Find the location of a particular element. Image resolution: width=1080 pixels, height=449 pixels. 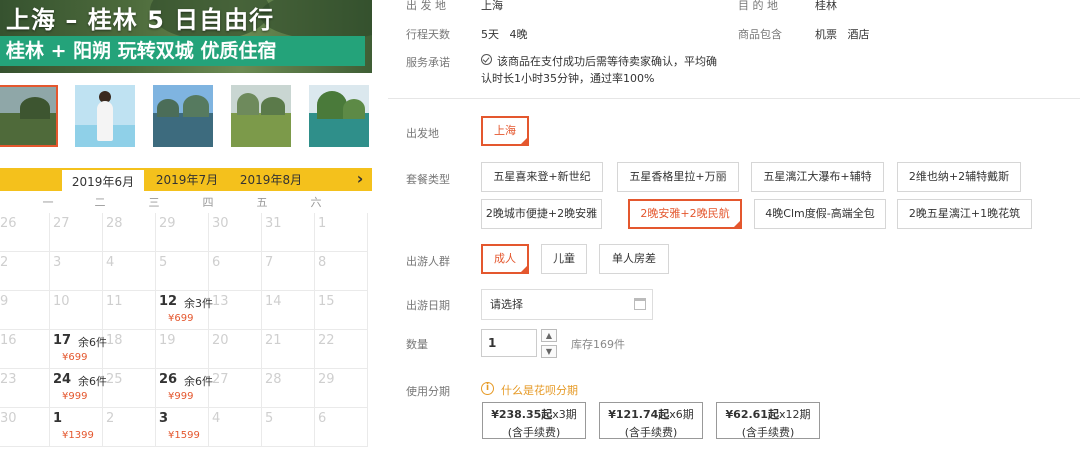

travel-date-picker is located at coordinates (567, 304).